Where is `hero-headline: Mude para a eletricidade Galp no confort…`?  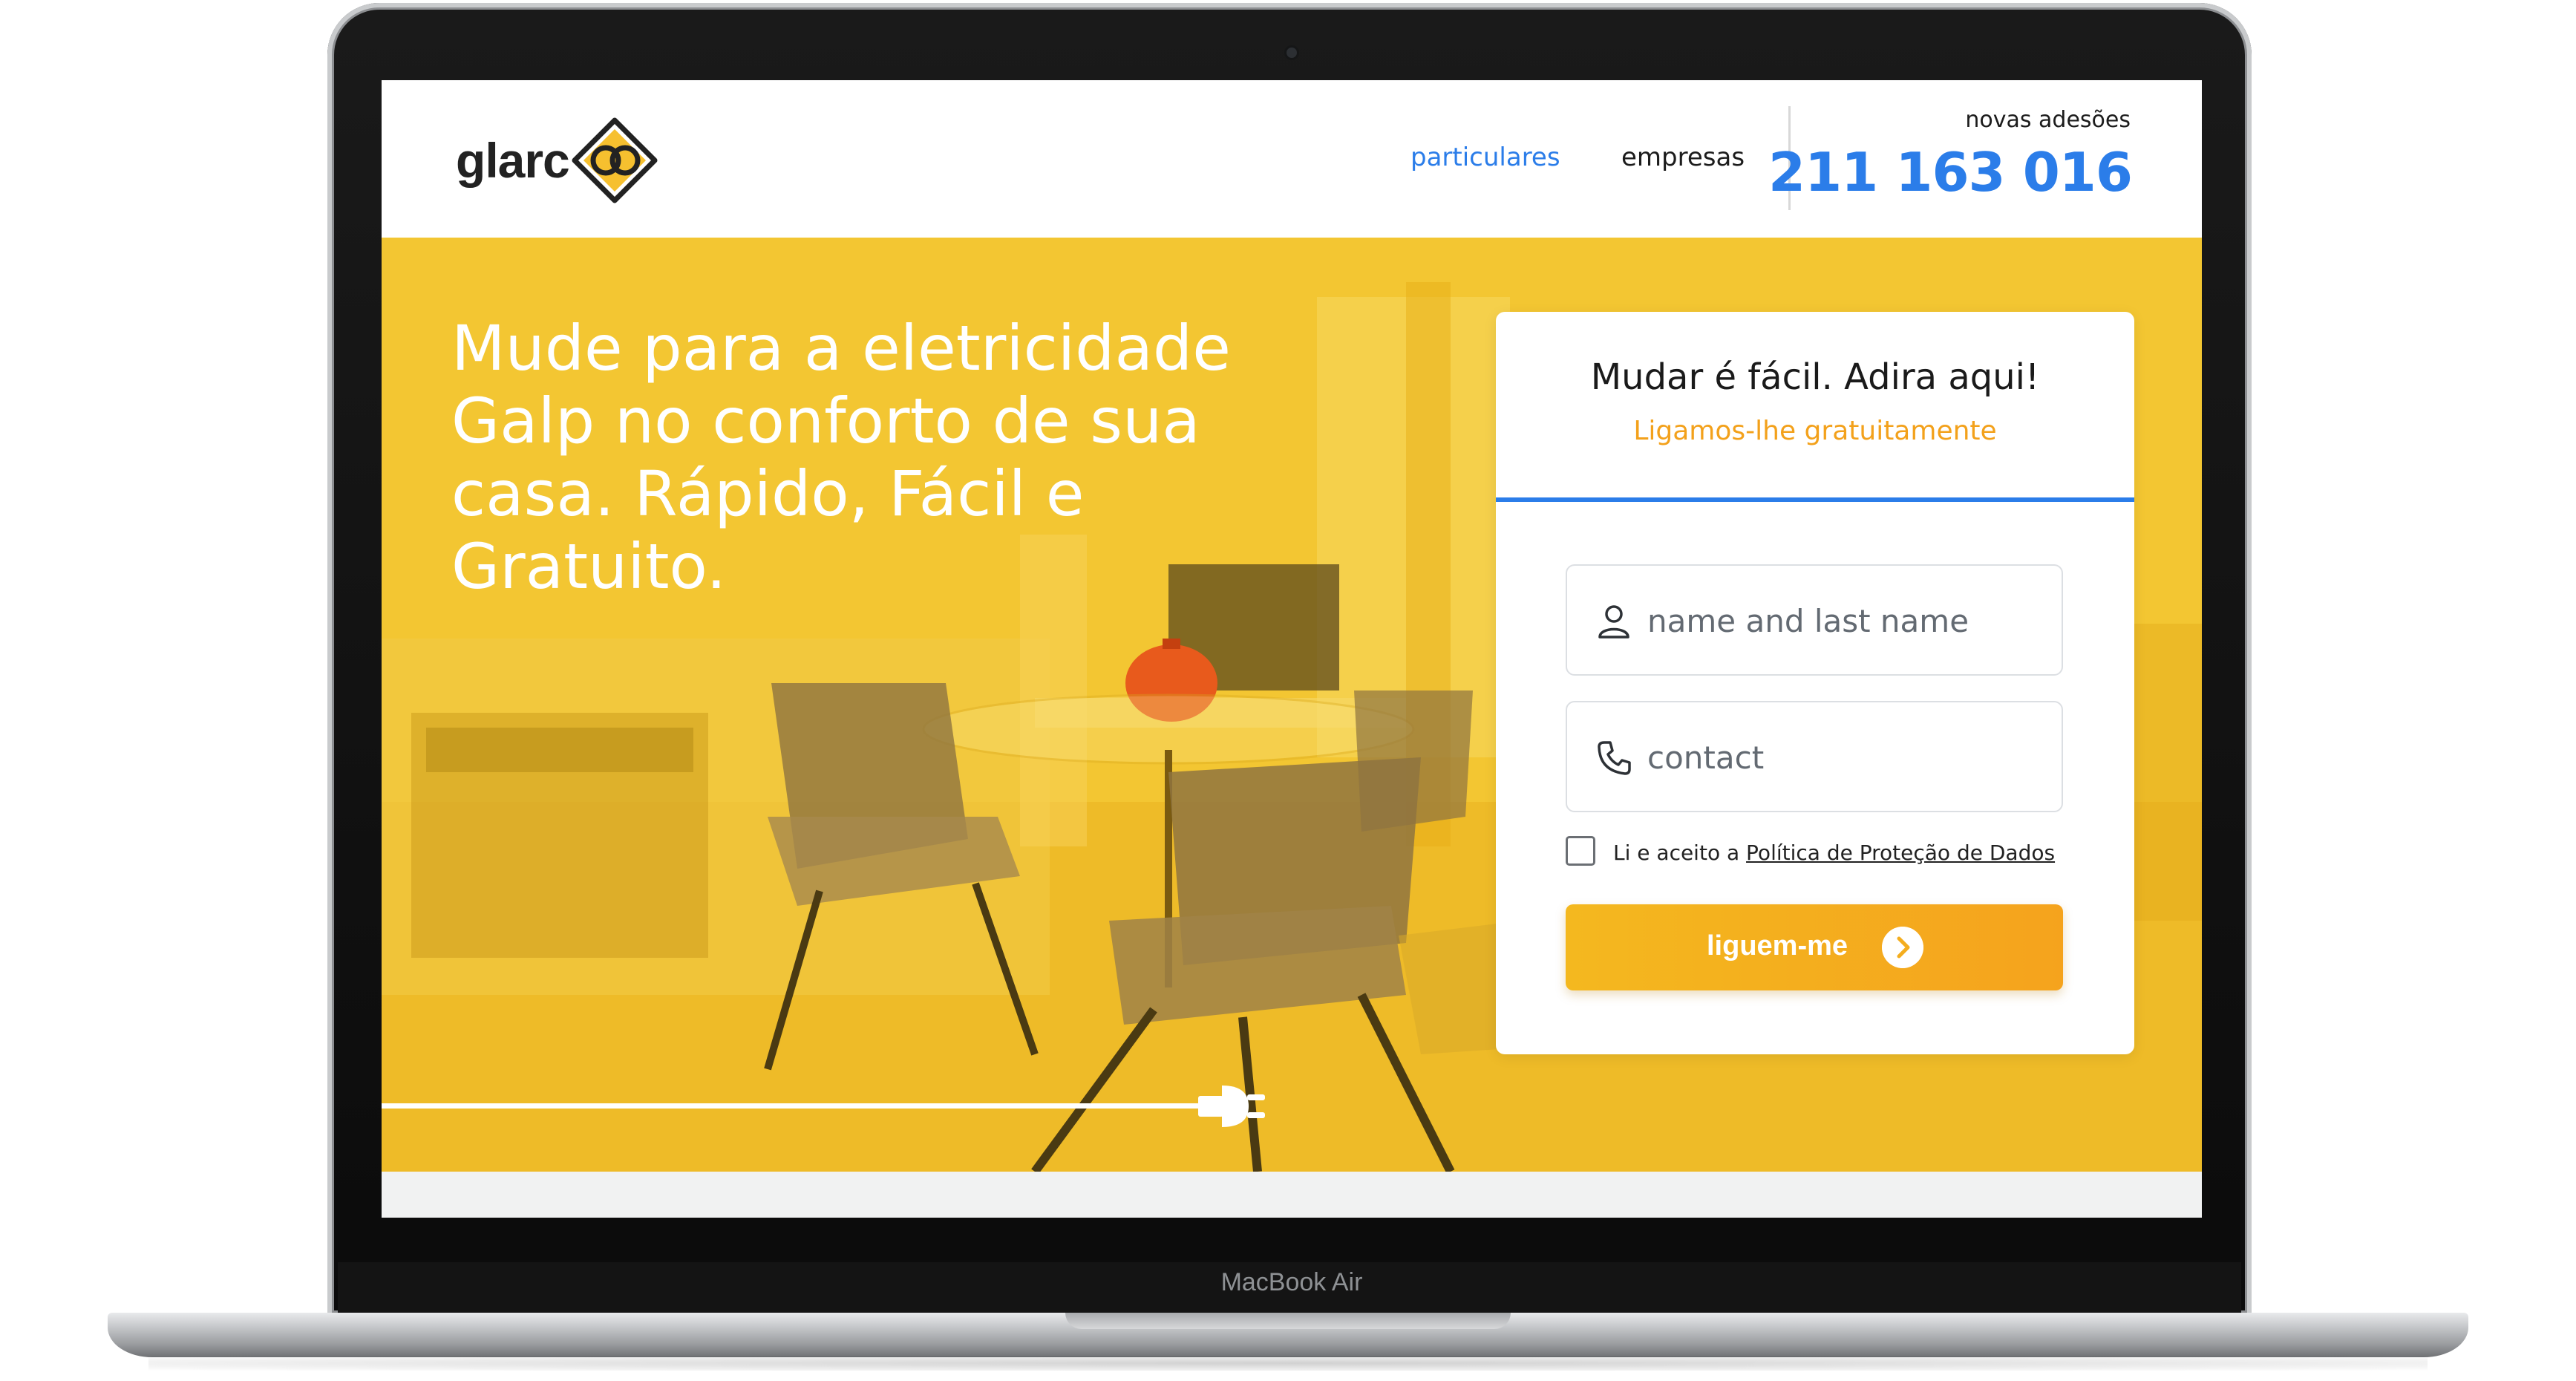 hero-headline: Mude para a eletricidade Galp no confort… is located at coordinates (841, 457).